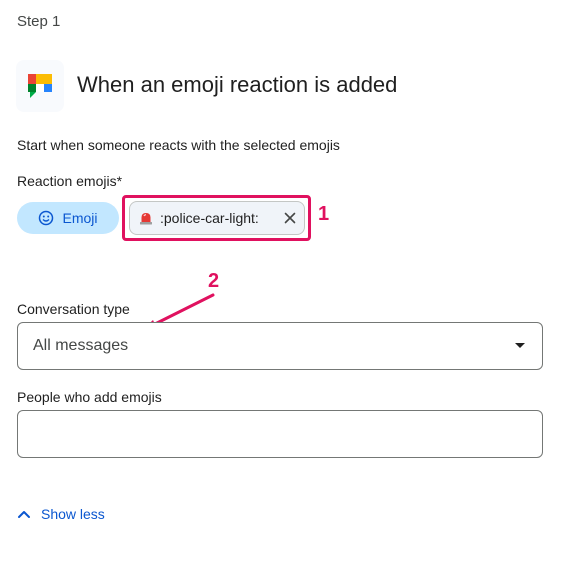  I want to click on conversation-type-select: All messages, so click(280, 346).